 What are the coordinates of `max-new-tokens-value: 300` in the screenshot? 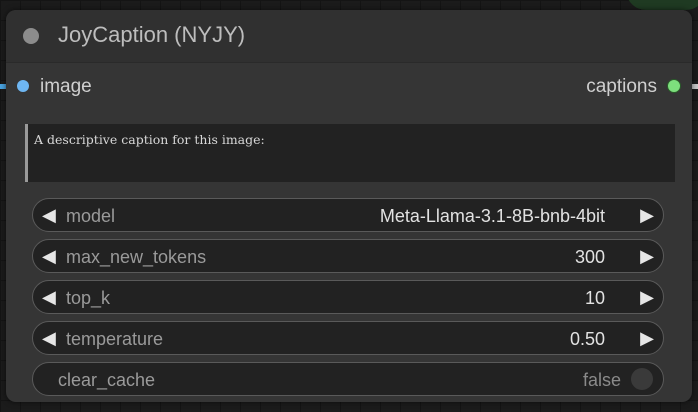 It's located at (589, 257).